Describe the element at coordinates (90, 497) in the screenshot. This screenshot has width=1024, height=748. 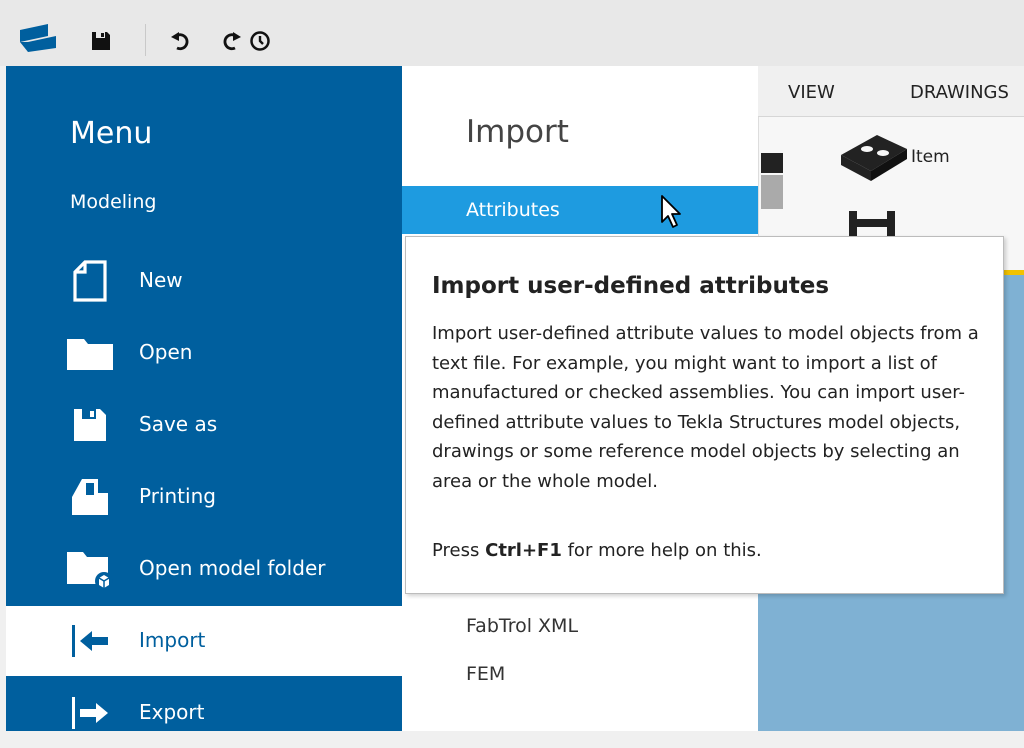
I see `printer-icon` at that location.